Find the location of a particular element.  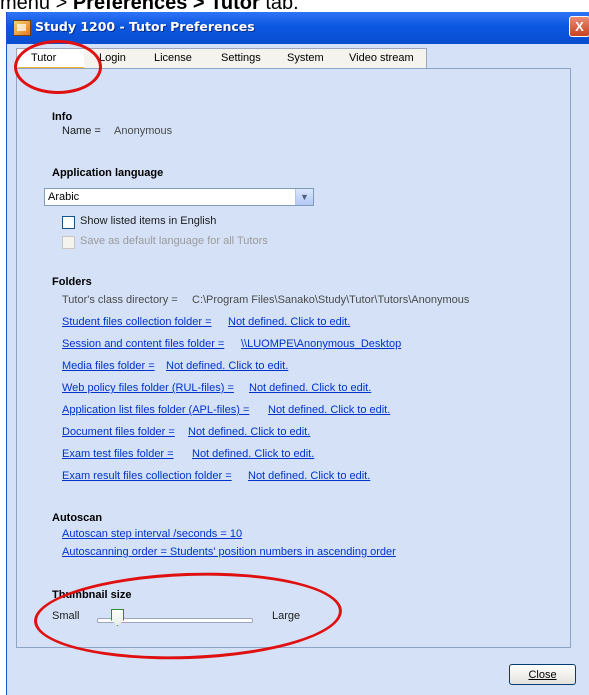

exam-test-folder-value: Not defined. Click to edit. is located at coordinates (253, 454).